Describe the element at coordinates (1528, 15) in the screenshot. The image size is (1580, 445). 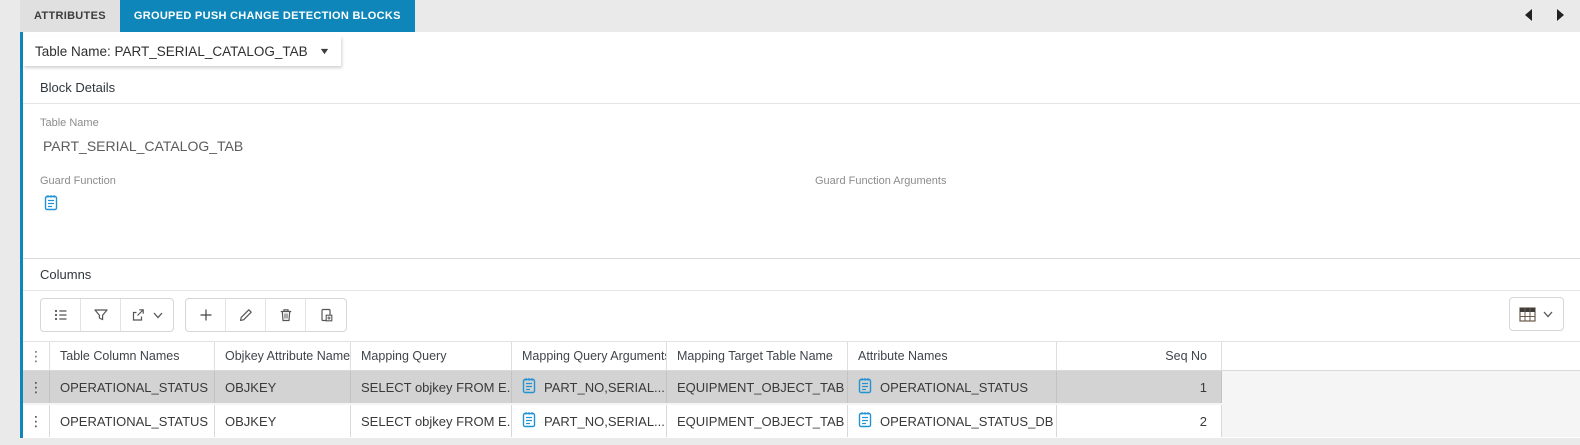
I see `tab-scroll-left-icon` at that location.